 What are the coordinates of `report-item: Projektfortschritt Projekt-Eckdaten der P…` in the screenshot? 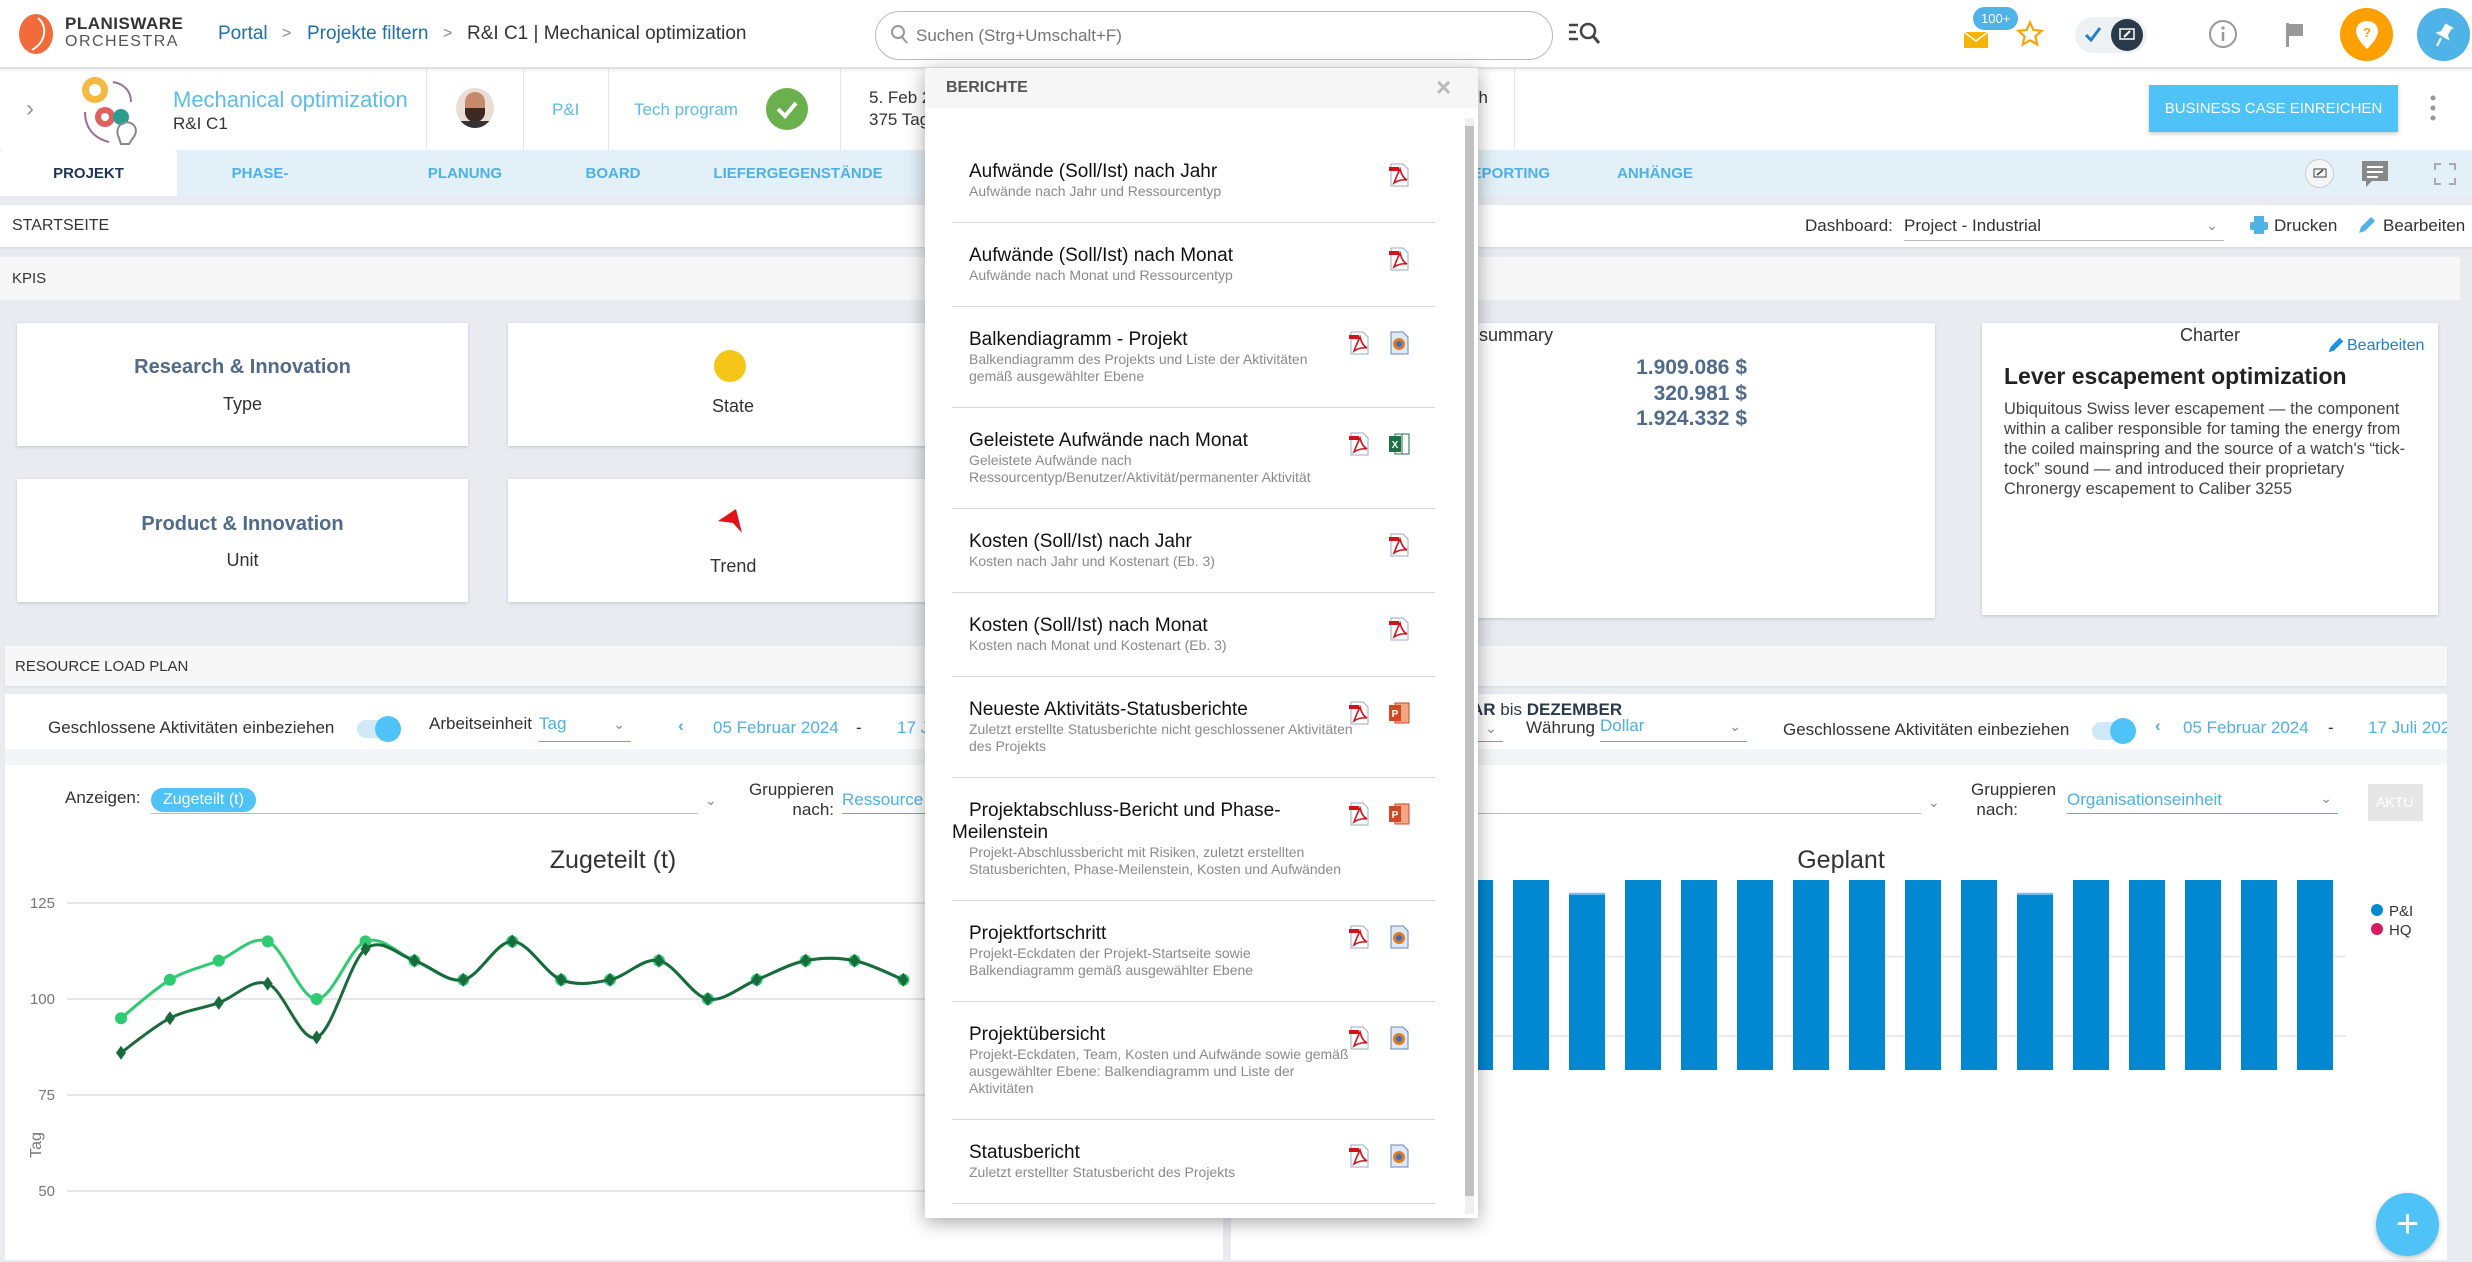 It's located at (1193, 951).